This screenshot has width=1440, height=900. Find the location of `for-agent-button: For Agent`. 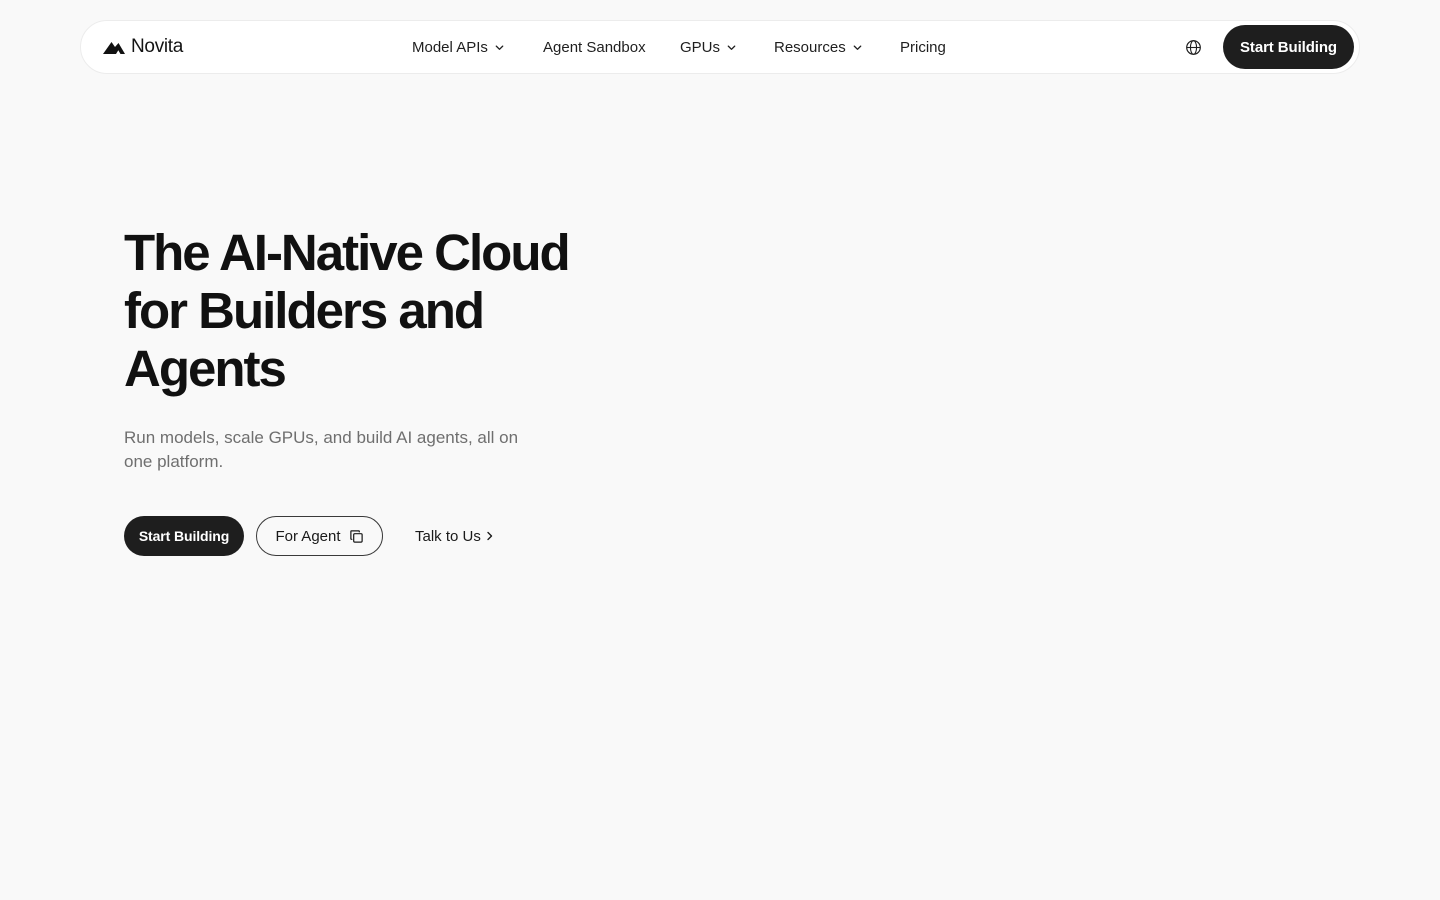

for-agent-button: For Agent is located at coordinates (319, 536).